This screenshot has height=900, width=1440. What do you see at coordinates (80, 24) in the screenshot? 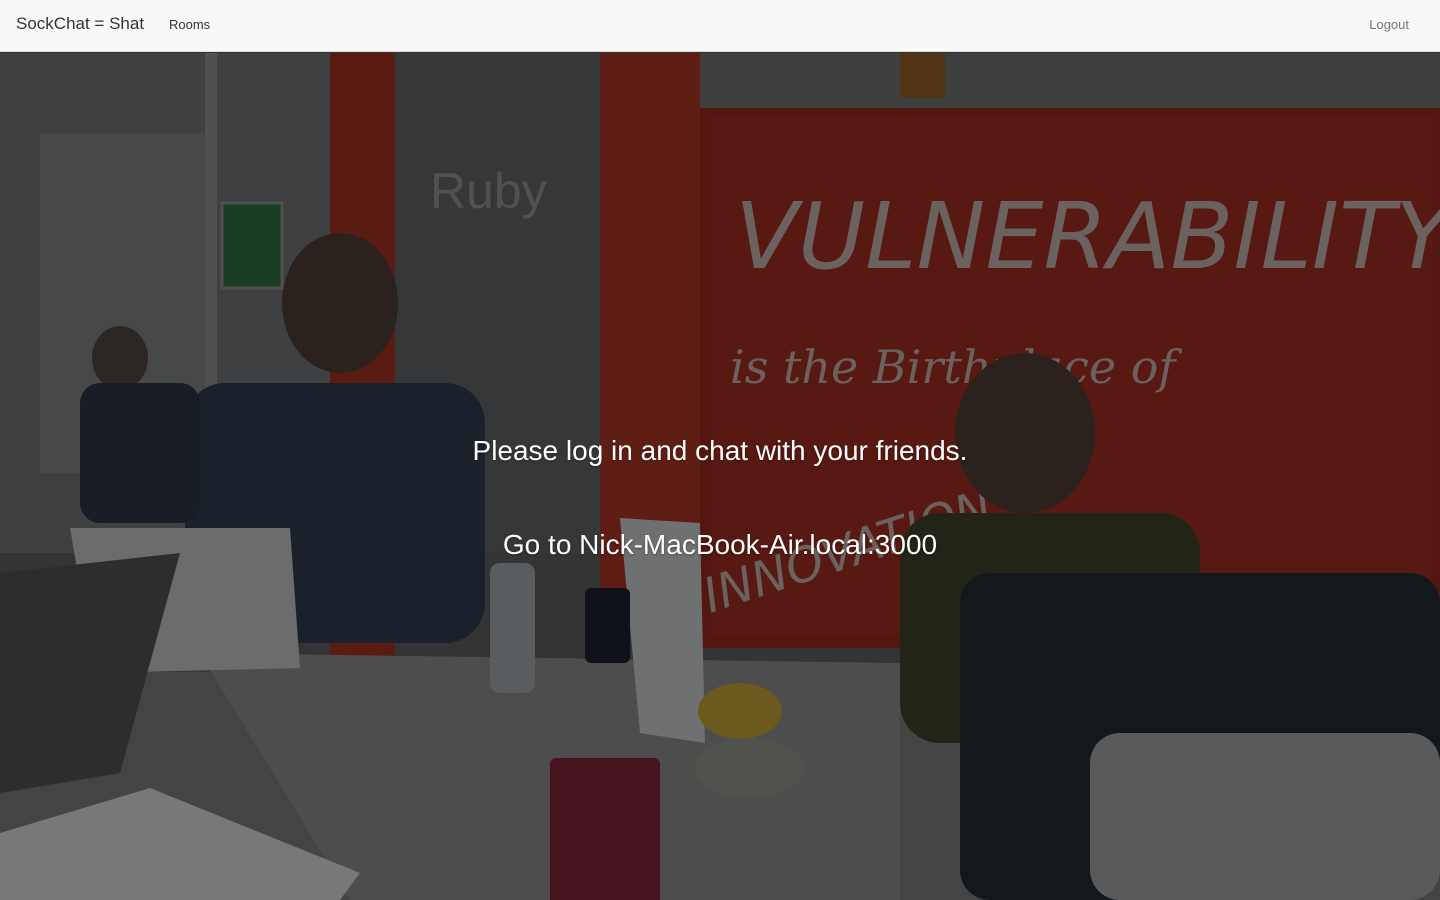
I see `brand-link: SockChat = Shat` at bounding box center [80, 24].